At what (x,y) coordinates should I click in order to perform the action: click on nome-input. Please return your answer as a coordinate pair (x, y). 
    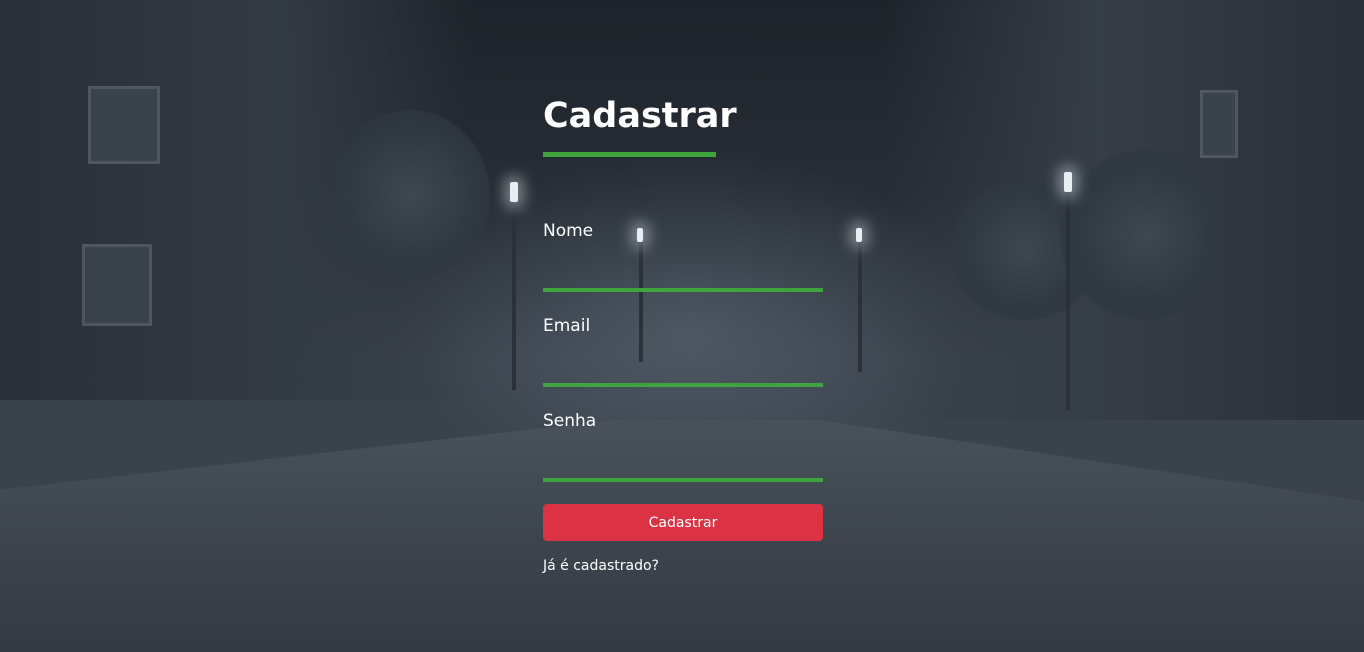
    Looking at the image, I should click on (683, 272).